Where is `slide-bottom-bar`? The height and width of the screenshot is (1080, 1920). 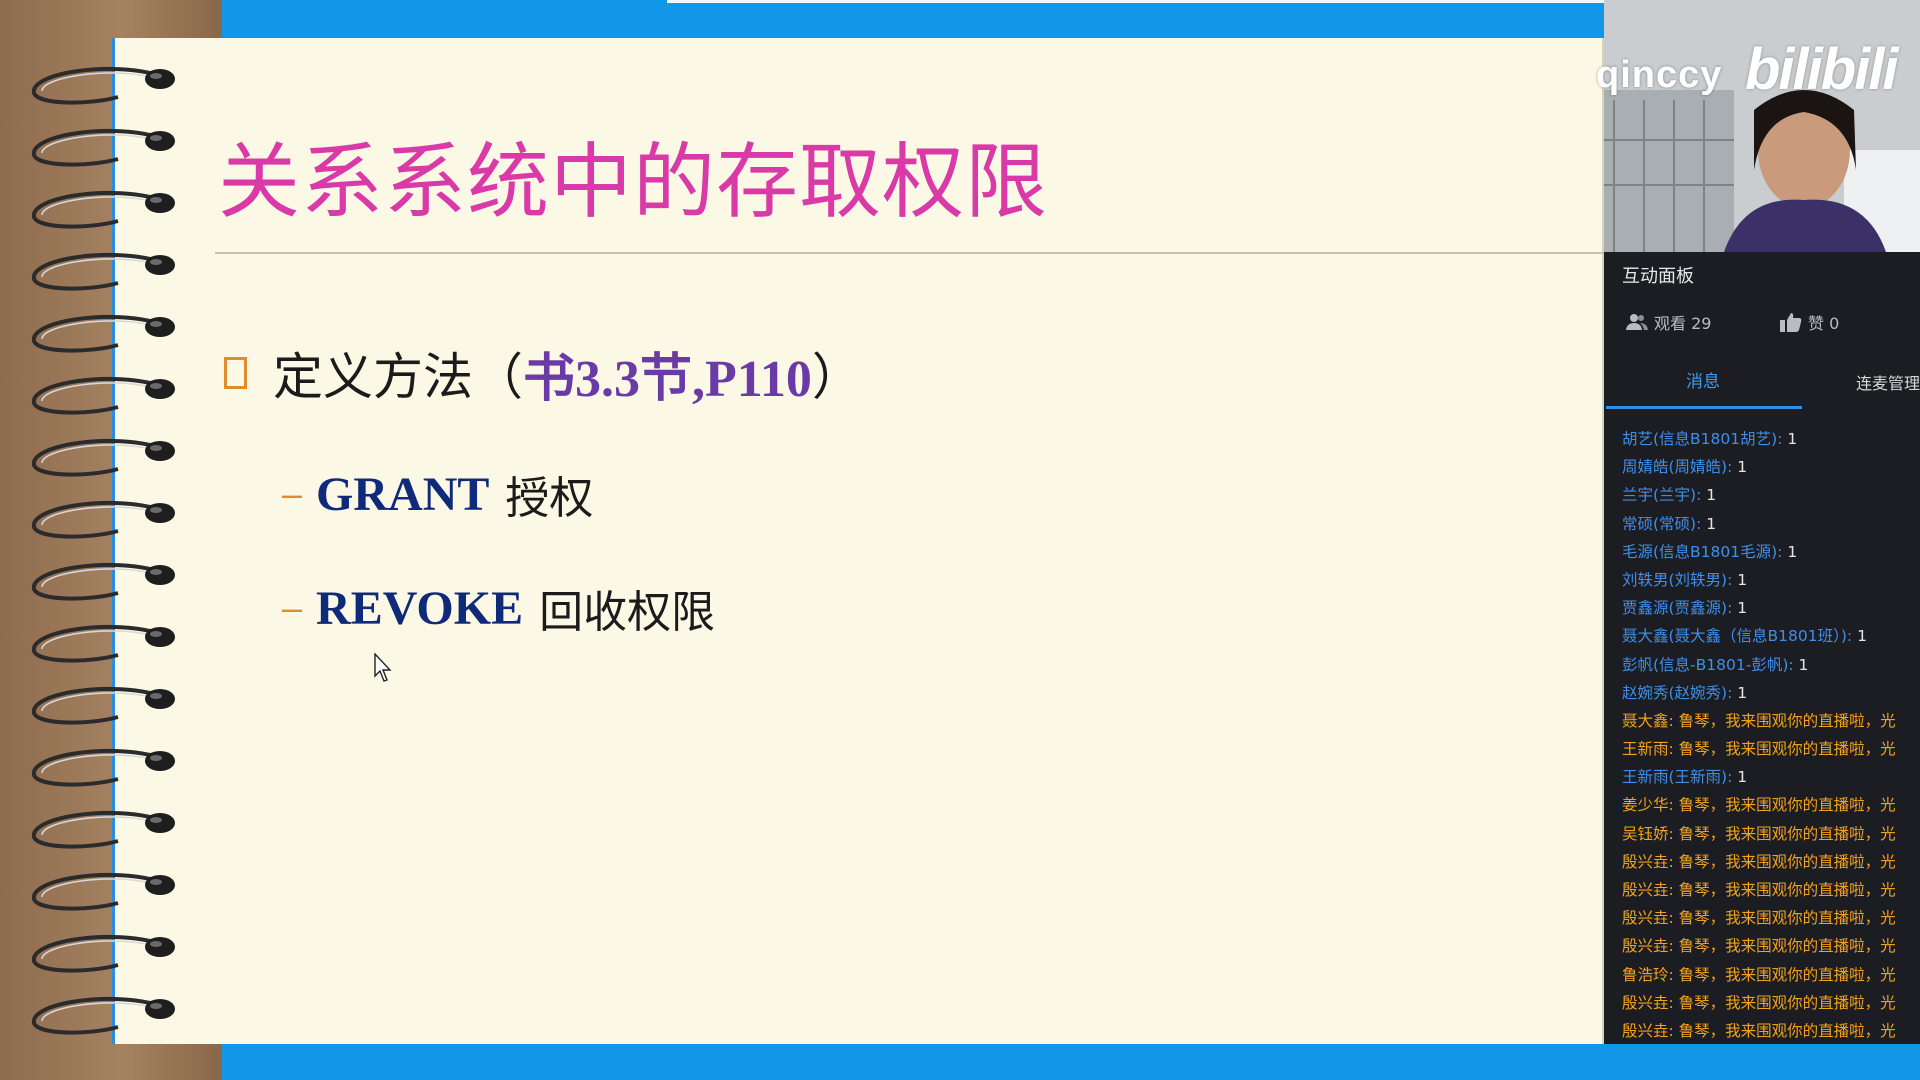 slide-bottom-bar is located at coordinates (913, 1062).